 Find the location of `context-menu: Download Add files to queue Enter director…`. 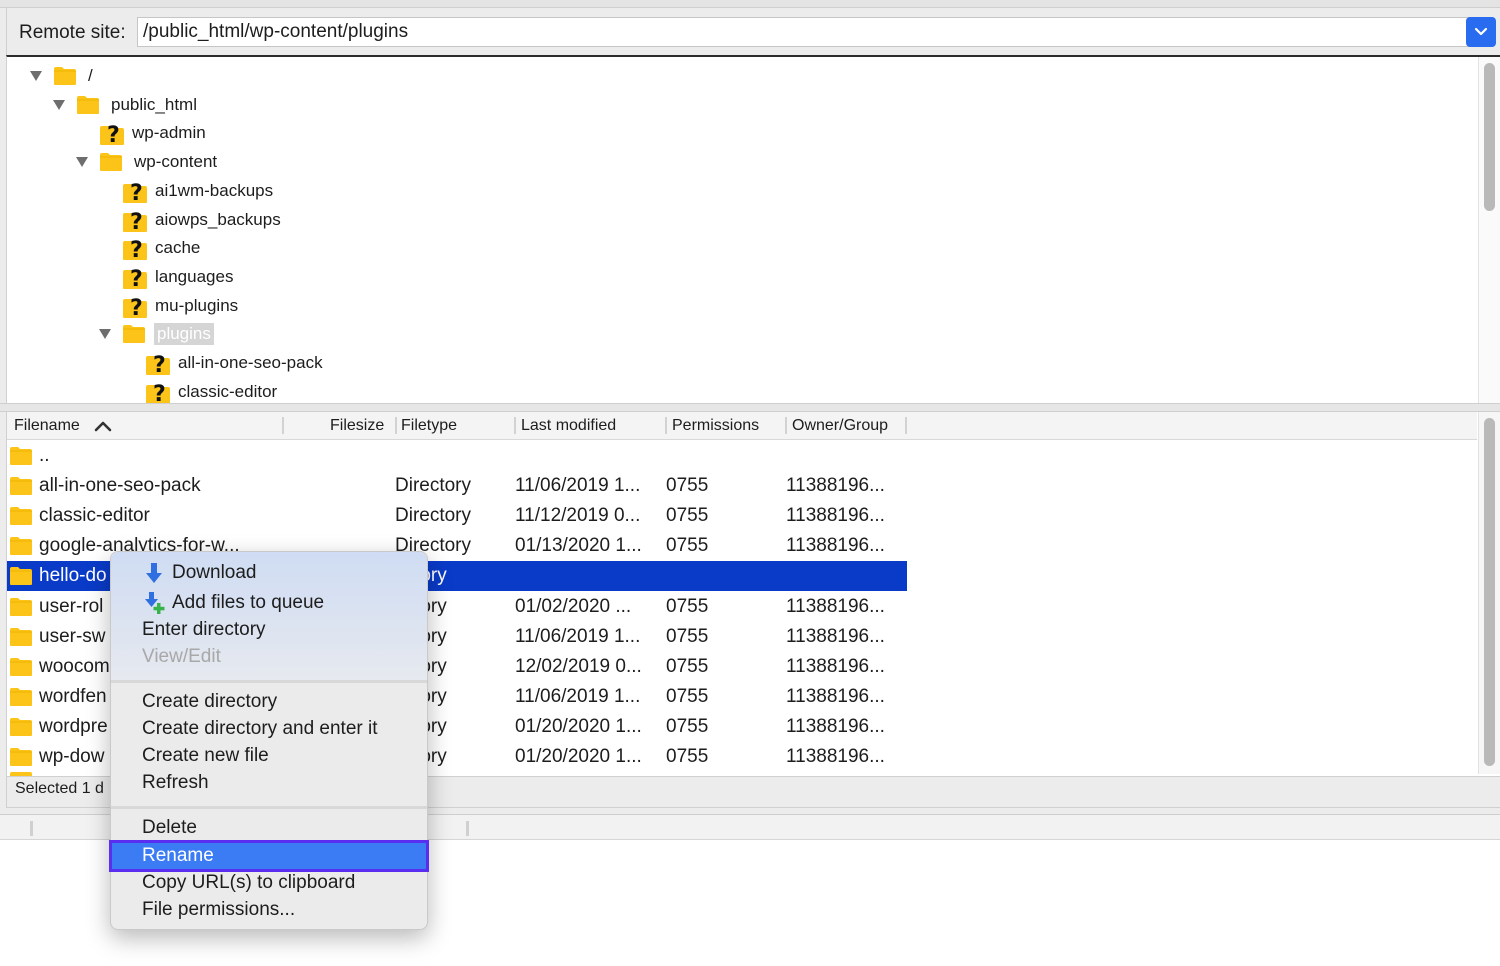

context-menu: Download Add files to queue Enter director… is located at coordinates (269, 740).